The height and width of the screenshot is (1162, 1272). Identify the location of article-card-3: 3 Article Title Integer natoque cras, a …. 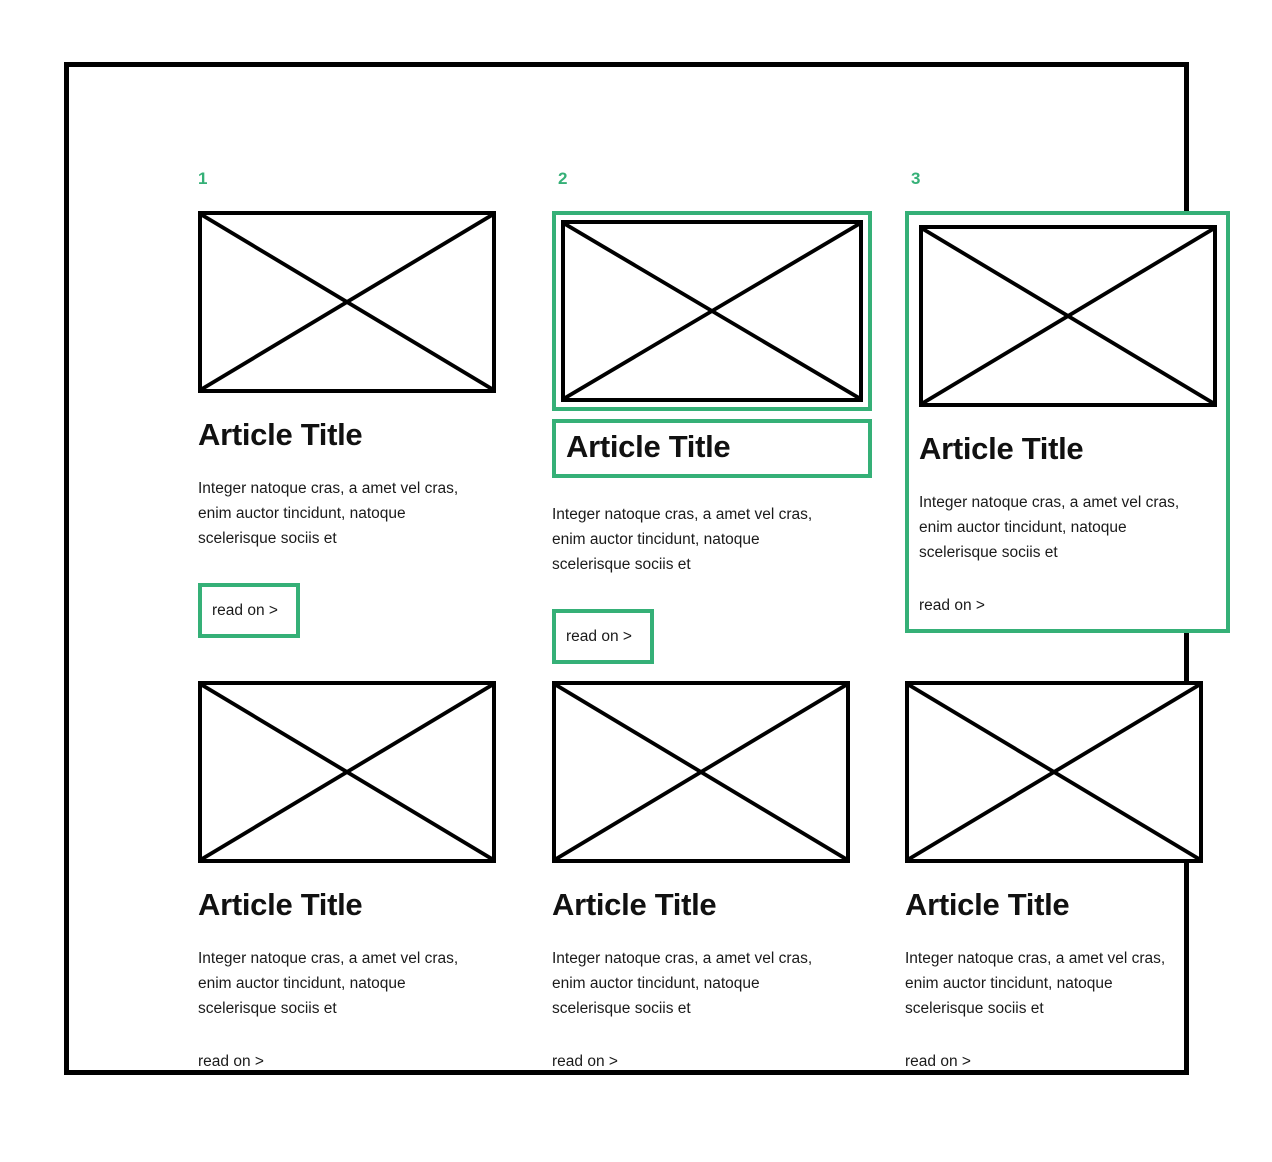
(1067, 401).